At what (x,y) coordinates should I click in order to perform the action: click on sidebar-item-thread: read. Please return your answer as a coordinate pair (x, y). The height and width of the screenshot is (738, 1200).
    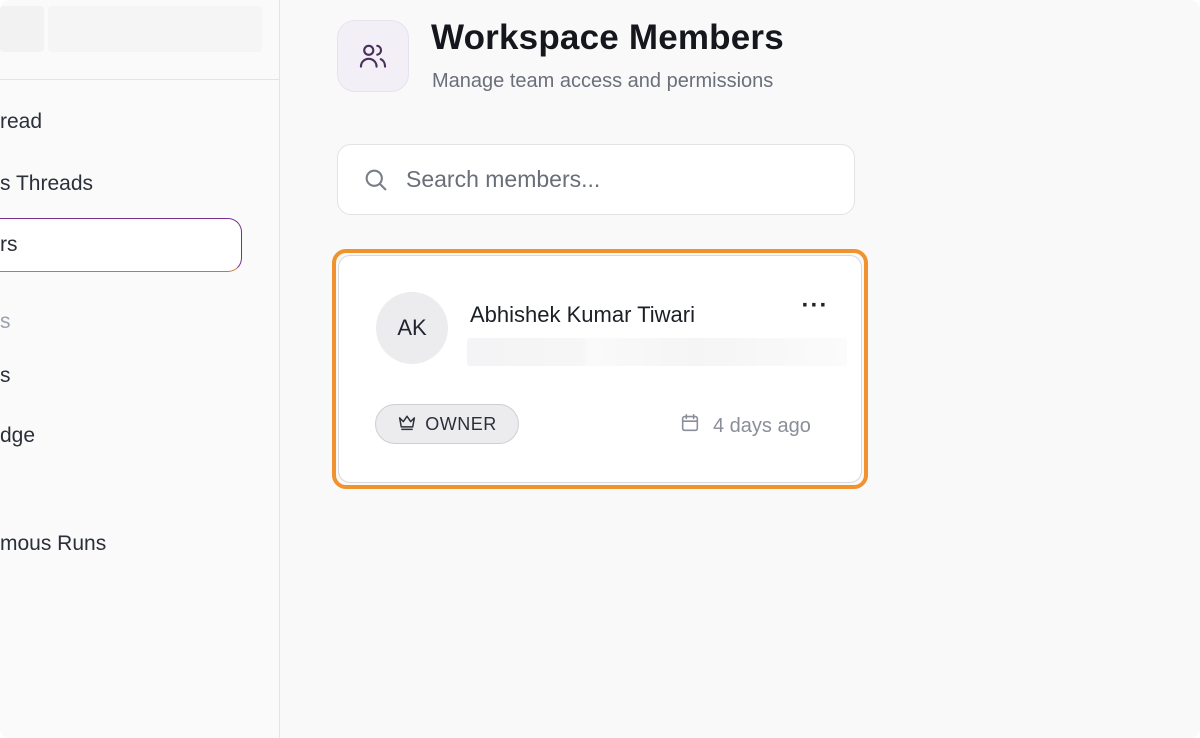
    Looking at the image, I should click on (121, 122).